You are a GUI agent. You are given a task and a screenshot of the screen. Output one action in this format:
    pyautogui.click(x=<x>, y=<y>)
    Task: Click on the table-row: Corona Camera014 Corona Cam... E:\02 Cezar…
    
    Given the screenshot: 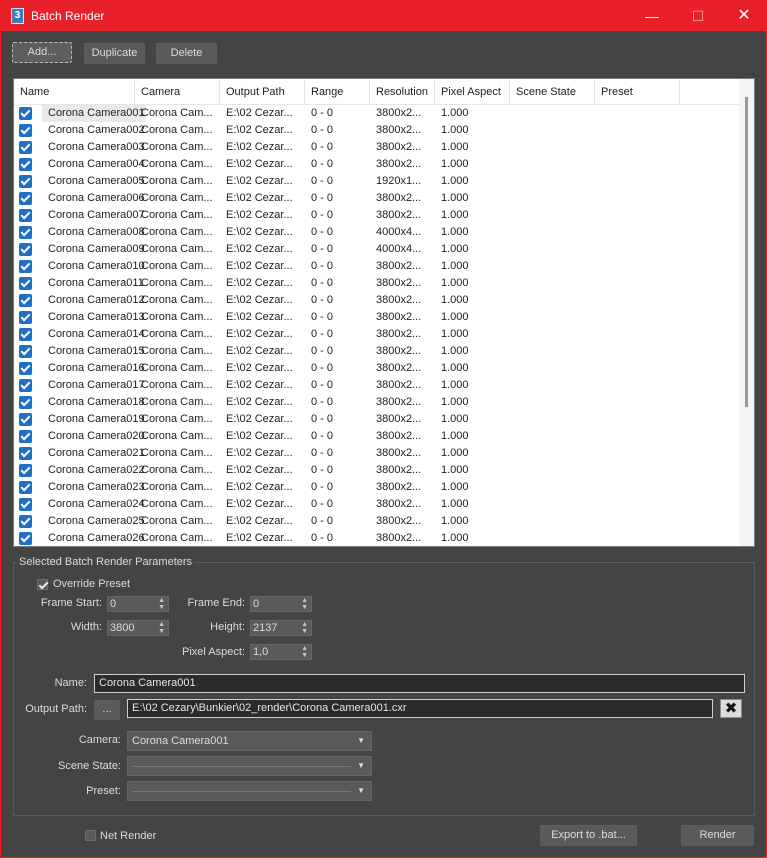 What is the action you would take?
    pyautogui.click(x=377, y=334)
    